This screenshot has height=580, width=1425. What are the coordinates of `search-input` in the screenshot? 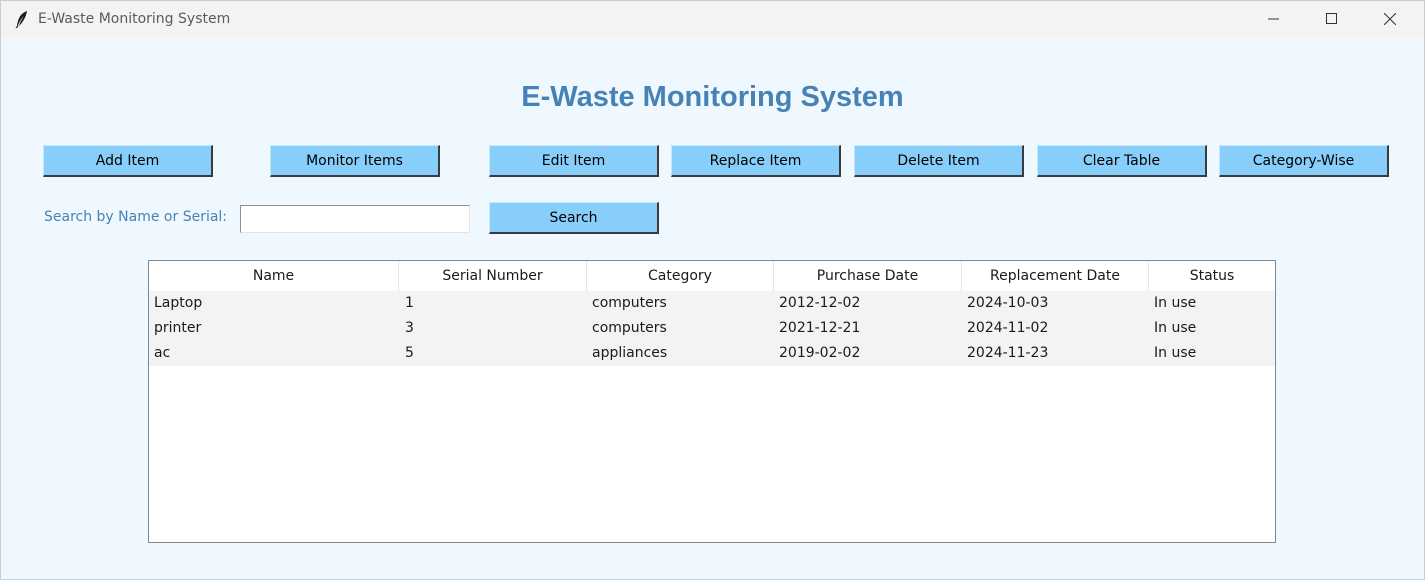 It's located at (355, 219).